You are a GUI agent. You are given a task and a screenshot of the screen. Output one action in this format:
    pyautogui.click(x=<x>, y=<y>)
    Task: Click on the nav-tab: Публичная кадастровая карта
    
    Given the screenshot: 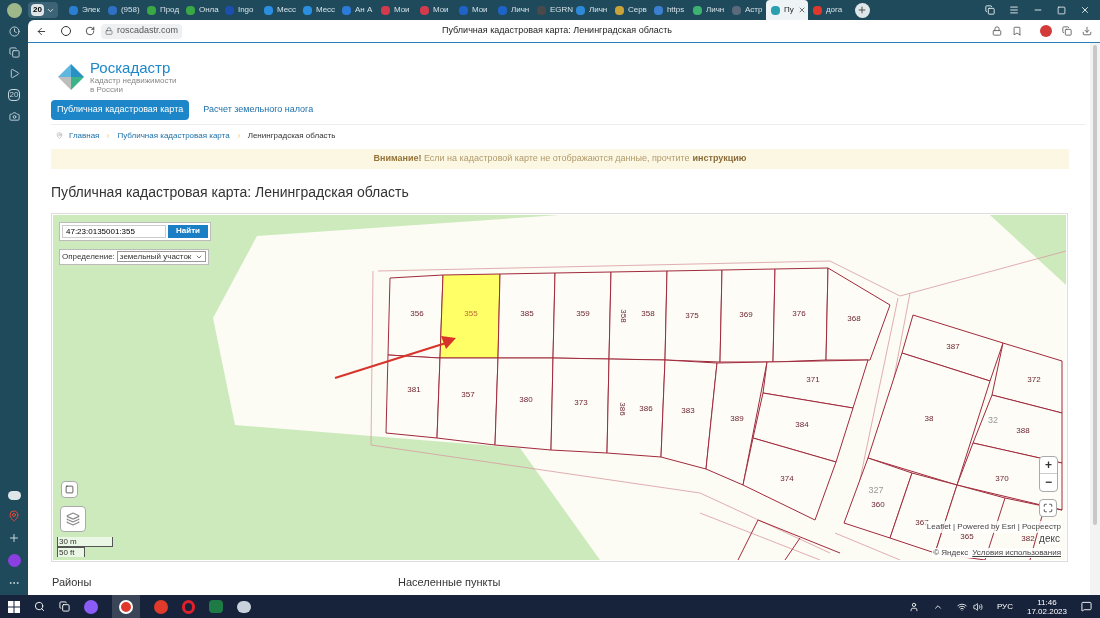 What is the action you would take?
    pyautogui.click(x=120, y=110)
    